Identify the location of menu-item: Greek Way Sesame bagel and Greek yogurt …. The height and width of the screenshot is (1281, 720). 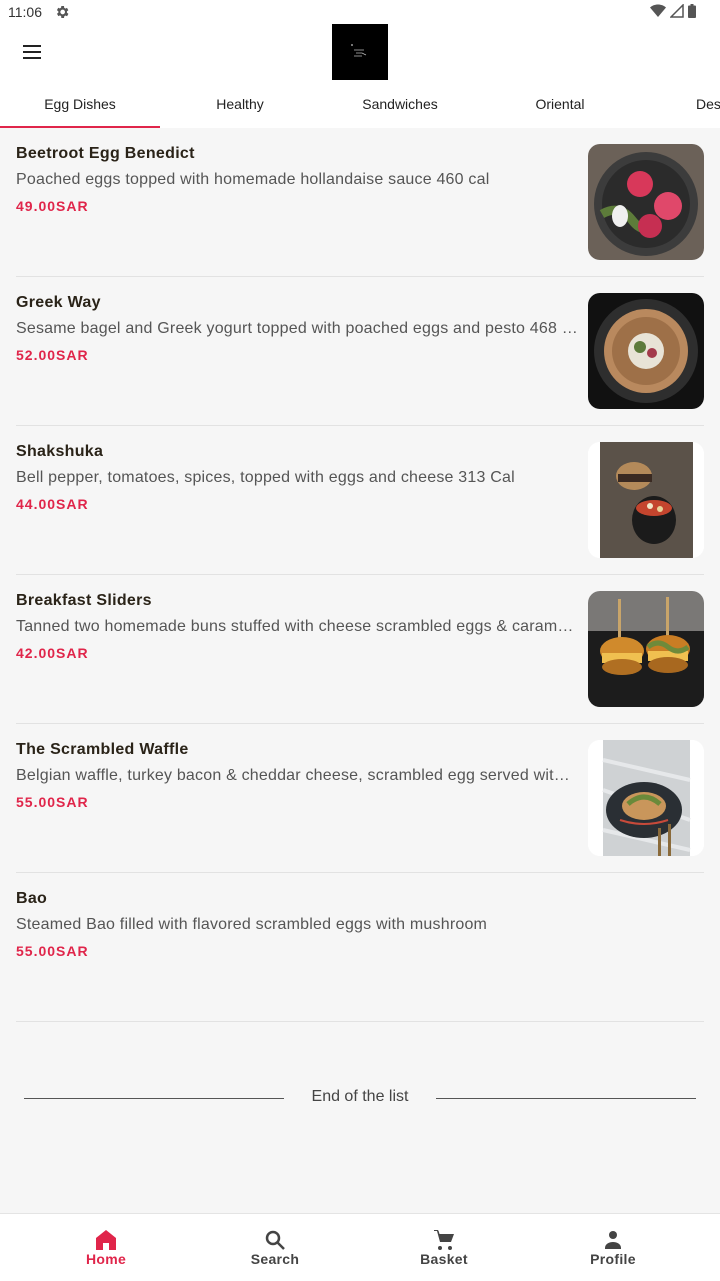
(360, 351).